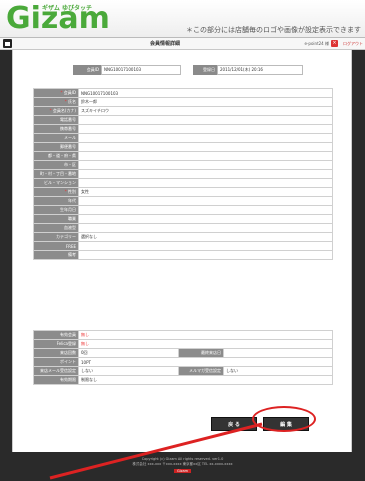  What do you see at coordinates (205, 335) in the screenshot?
I see `status-value: 無し` at bounding box center [205, 335].